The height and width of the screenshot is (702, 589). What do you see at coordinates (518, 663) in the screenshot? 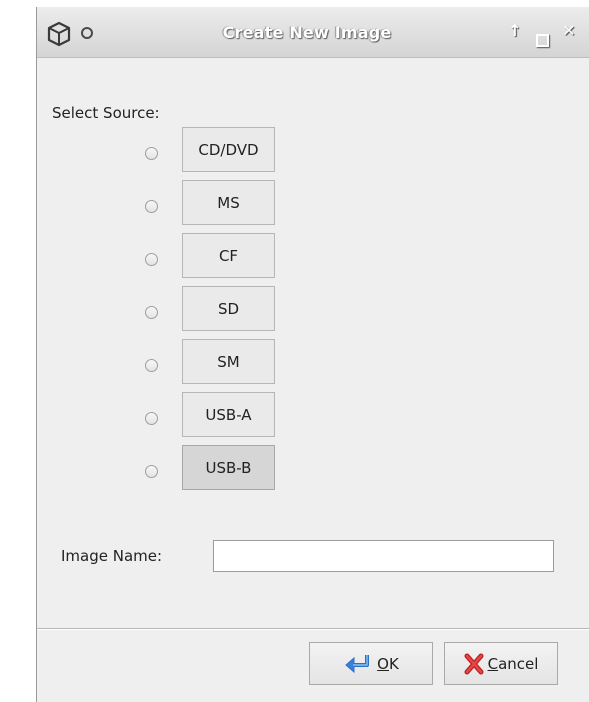
I see `cancel-rest: ancel` at bounding box center [518, 663].